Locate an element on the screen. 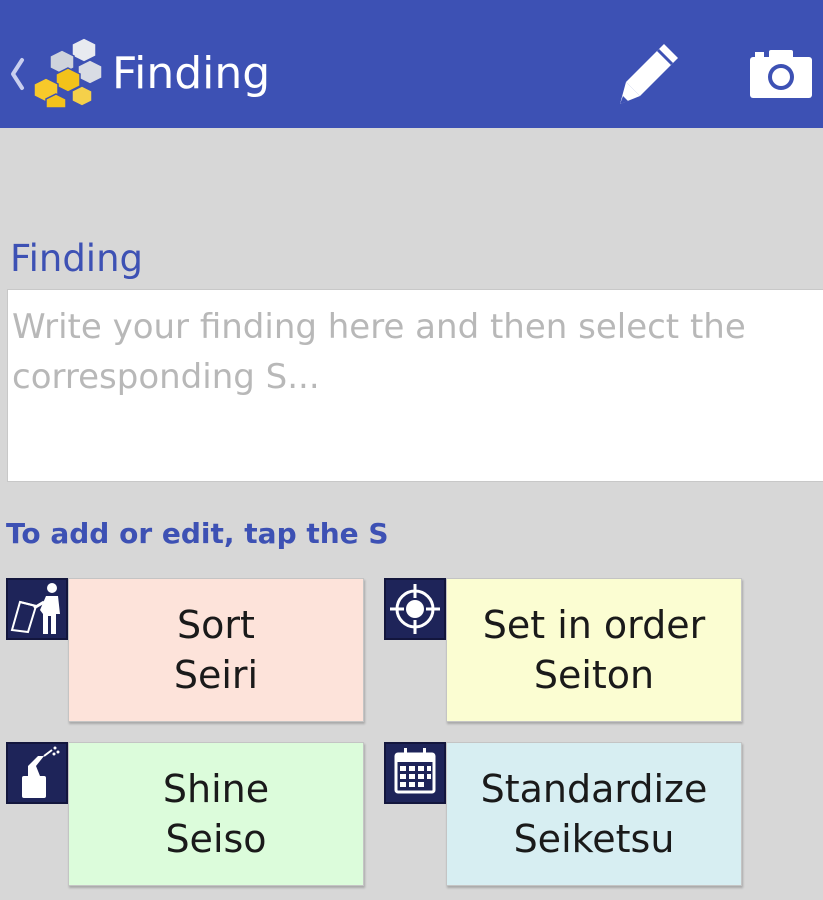 The width and height of the screenshot is (823, 900). s-japanese-label: Seiton is located at coordinates (594, 675).